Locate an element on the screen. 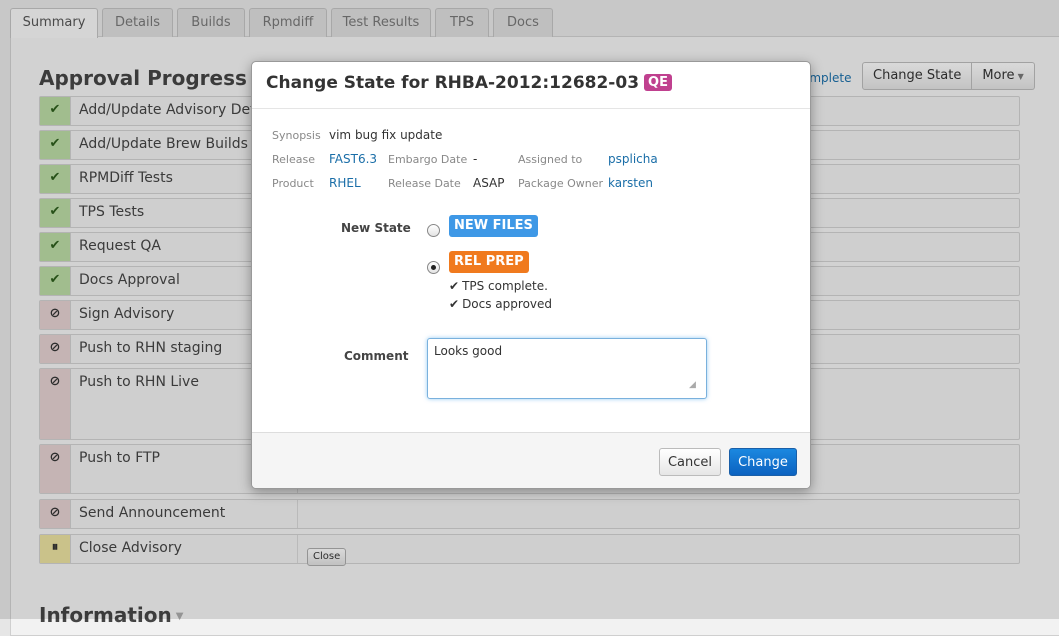  rel-prep-state-badge: REL PREP is located at coordinates (489, 262).